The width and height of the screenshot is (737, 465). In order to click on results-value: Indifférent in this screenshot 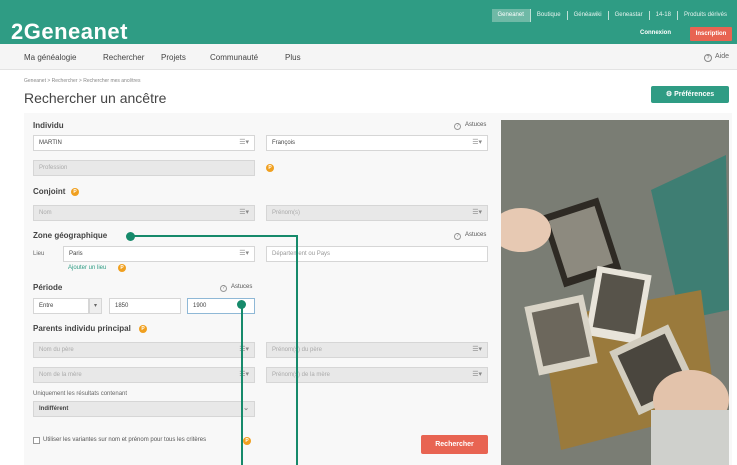, I will do `click(54, 409)`.